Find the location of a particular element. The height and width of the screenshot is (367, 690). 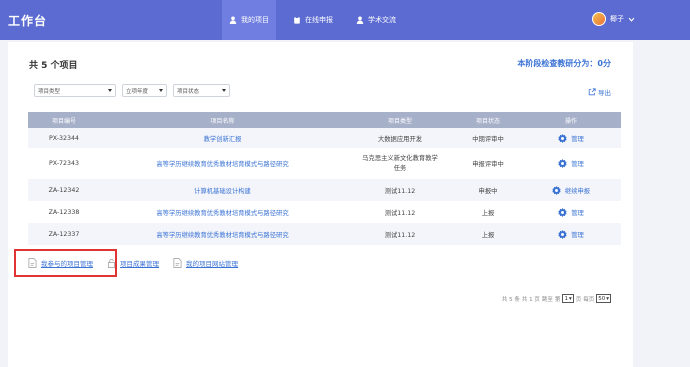

cell-type: 马克思主义新文化教育教学任务 is located at coordinates (400, 163).